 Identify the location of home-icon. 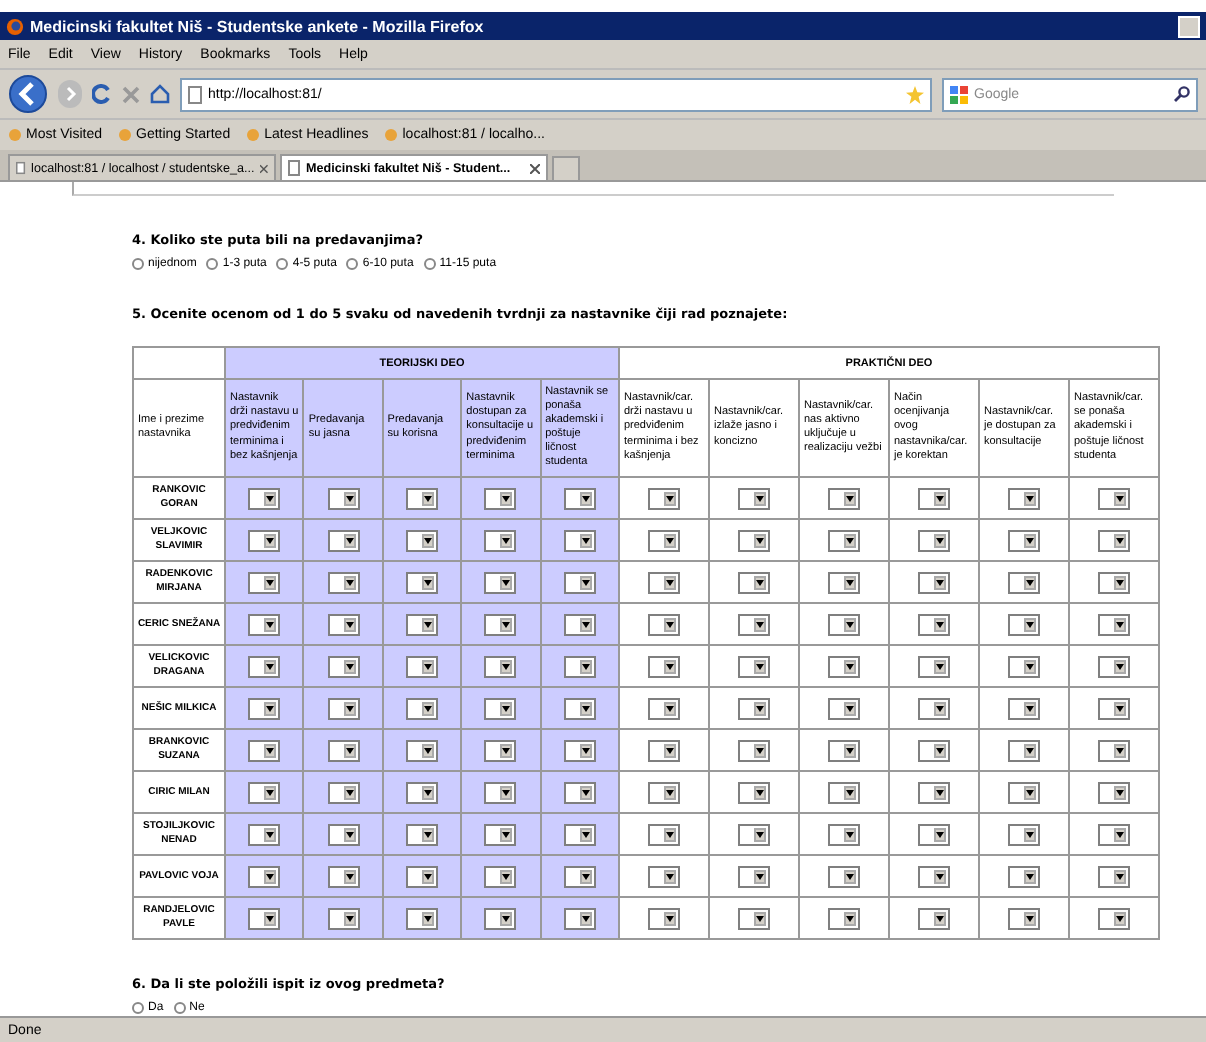
(160, 94).